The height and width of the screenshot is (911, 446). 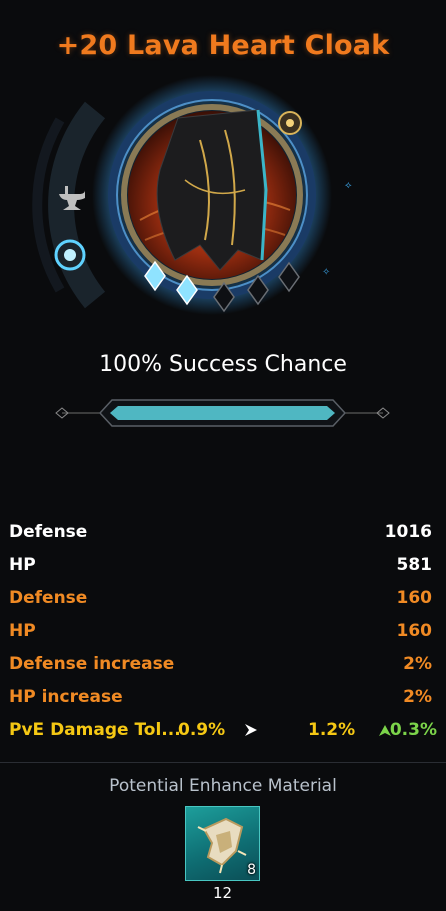 What do you see at coordinates (414, 565) in the screenshot?
I see `stat-value: 581` at bounding box center [414, 565].